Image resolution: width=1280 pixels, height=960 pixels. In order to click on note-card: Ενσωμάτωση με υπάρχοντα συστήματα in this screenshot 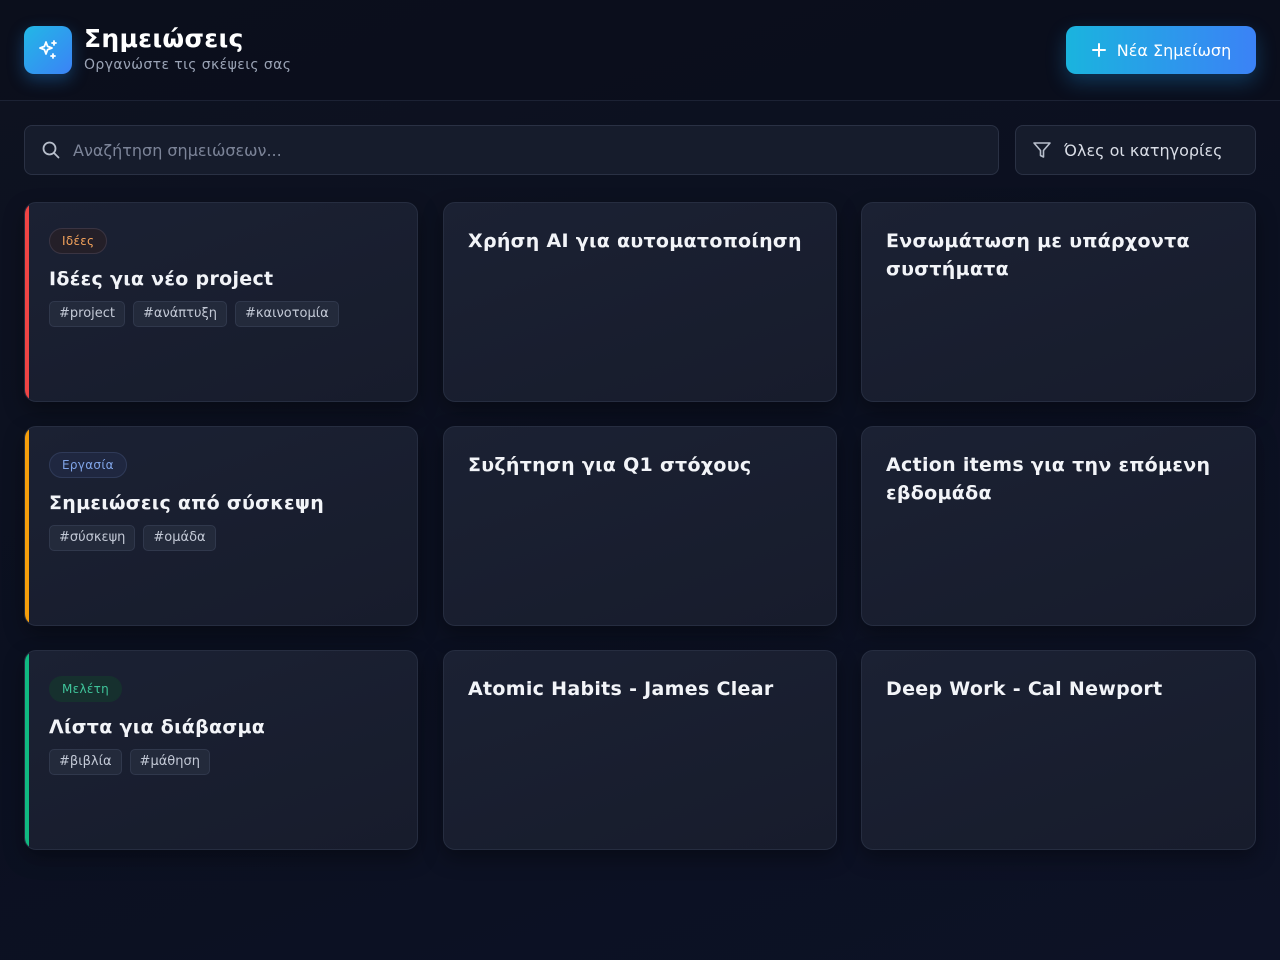, I will do `click(1058, 302)`.